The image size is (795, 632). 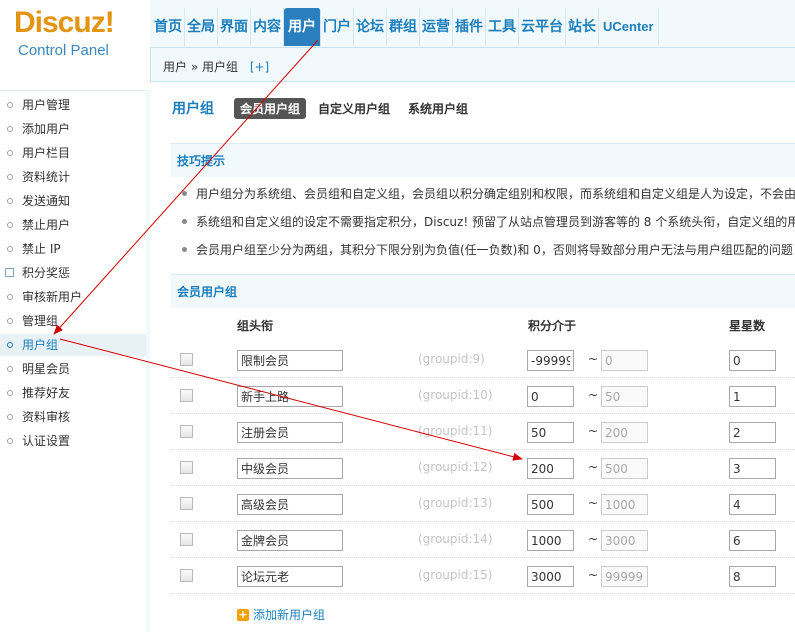 What do you see at coordinates (255, 326) in the screenshot?
I see `column-header-name: 组头衔` at bounding box center [255, 326].